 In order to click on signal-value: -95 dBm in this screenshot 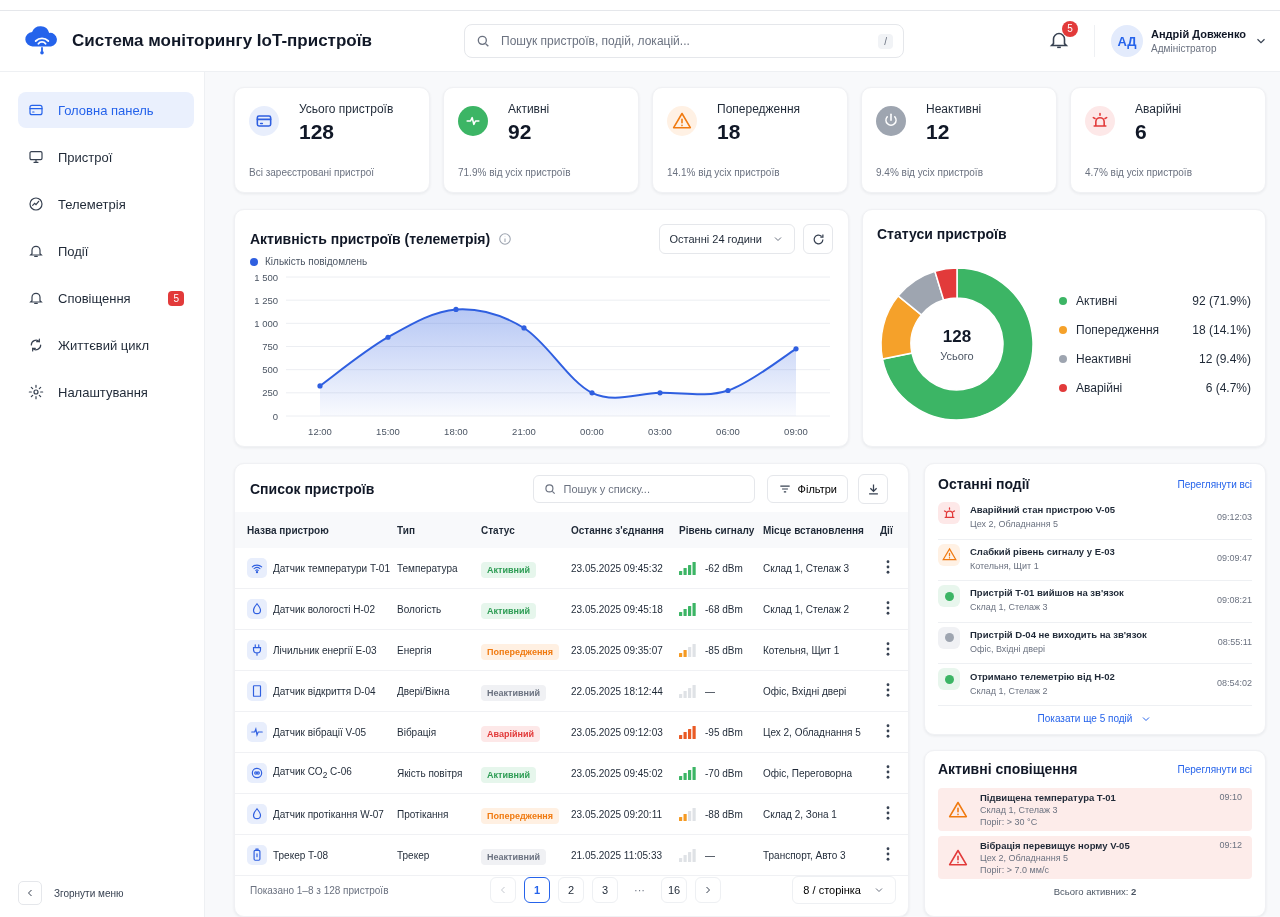, I will do `click(724, 732)`.